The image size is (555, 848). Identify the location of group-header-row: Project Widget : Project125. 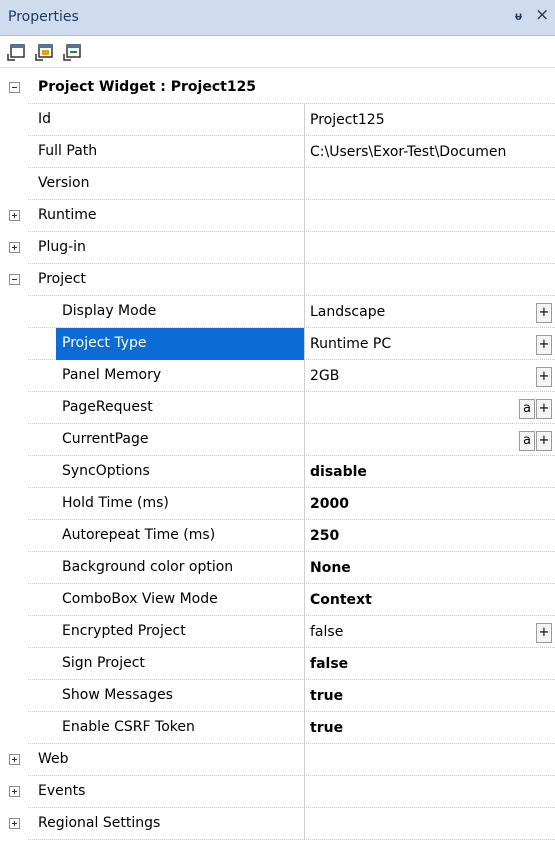
(277, 88).